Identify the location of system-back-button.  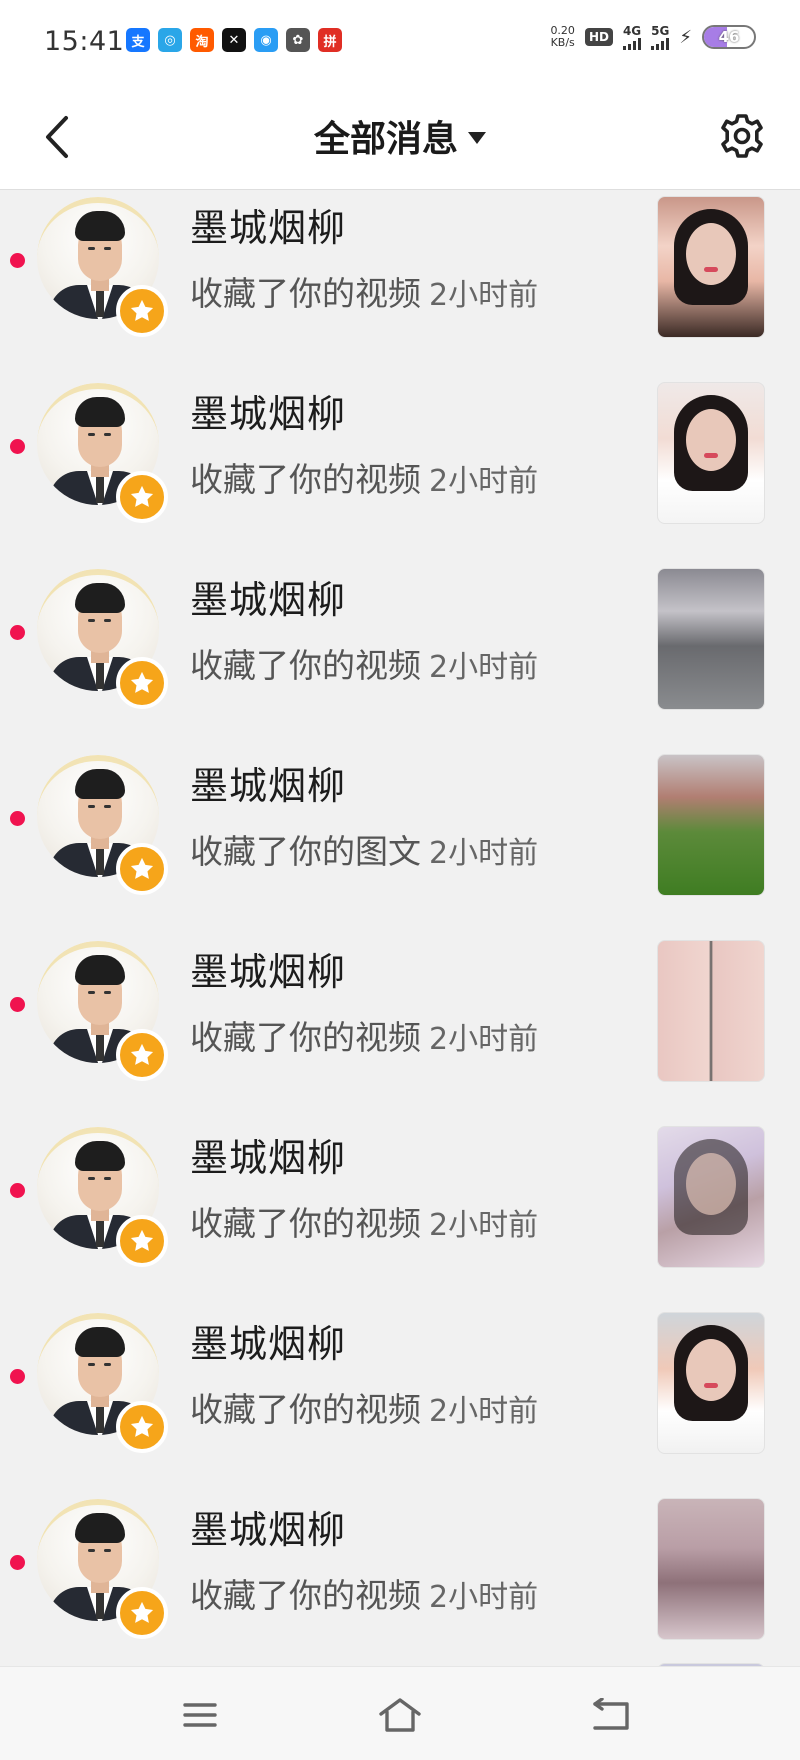
(612, 1715).